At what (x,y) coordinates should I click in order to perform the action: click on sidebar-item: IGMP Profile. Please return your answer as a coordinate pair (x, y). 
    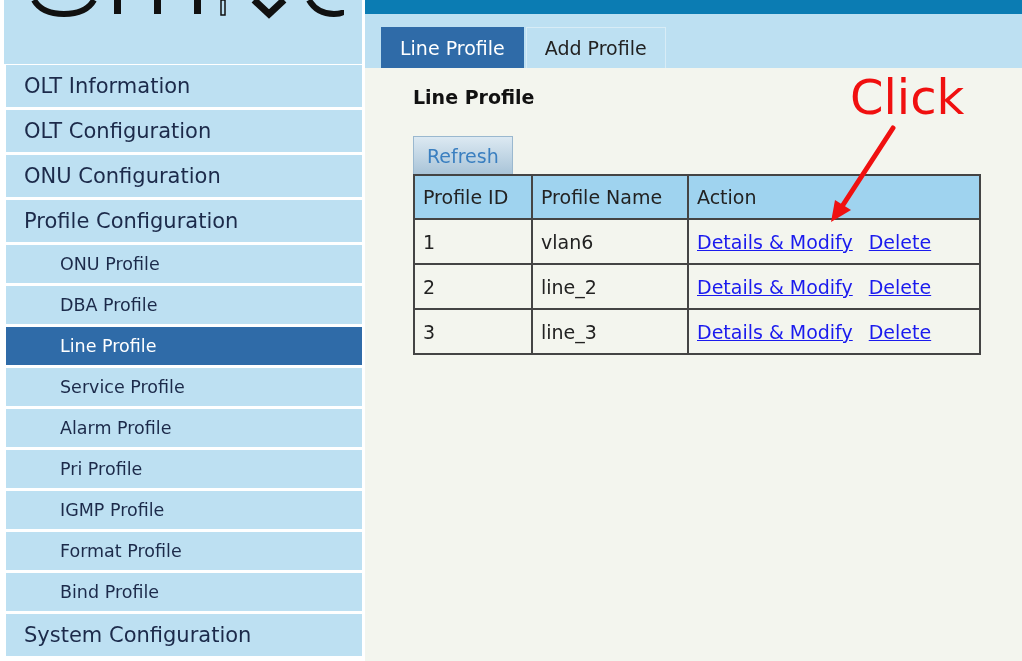
    Looking at the image, I should click on (184, 510).